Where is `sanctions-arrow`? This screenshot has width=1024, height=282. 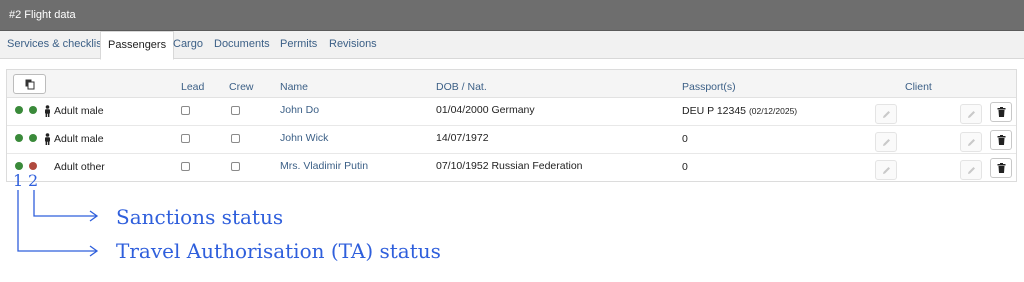
sanctions-arrow is located at coordinates (64, 203).